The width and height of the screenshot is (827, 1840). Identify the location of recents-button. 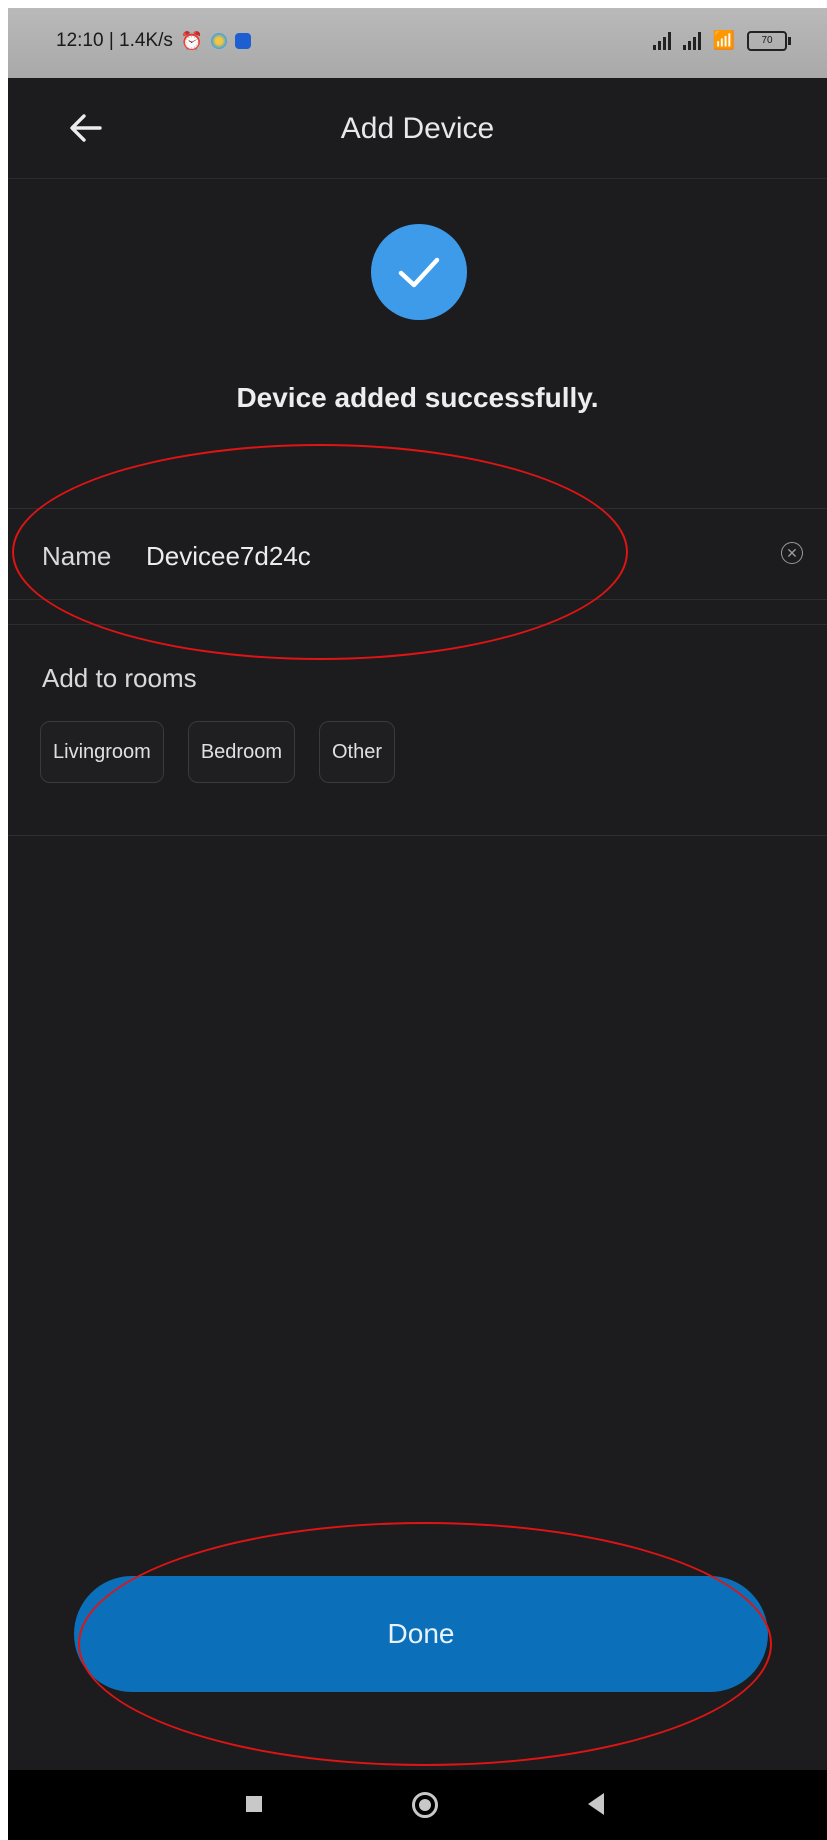
(254, 1804).